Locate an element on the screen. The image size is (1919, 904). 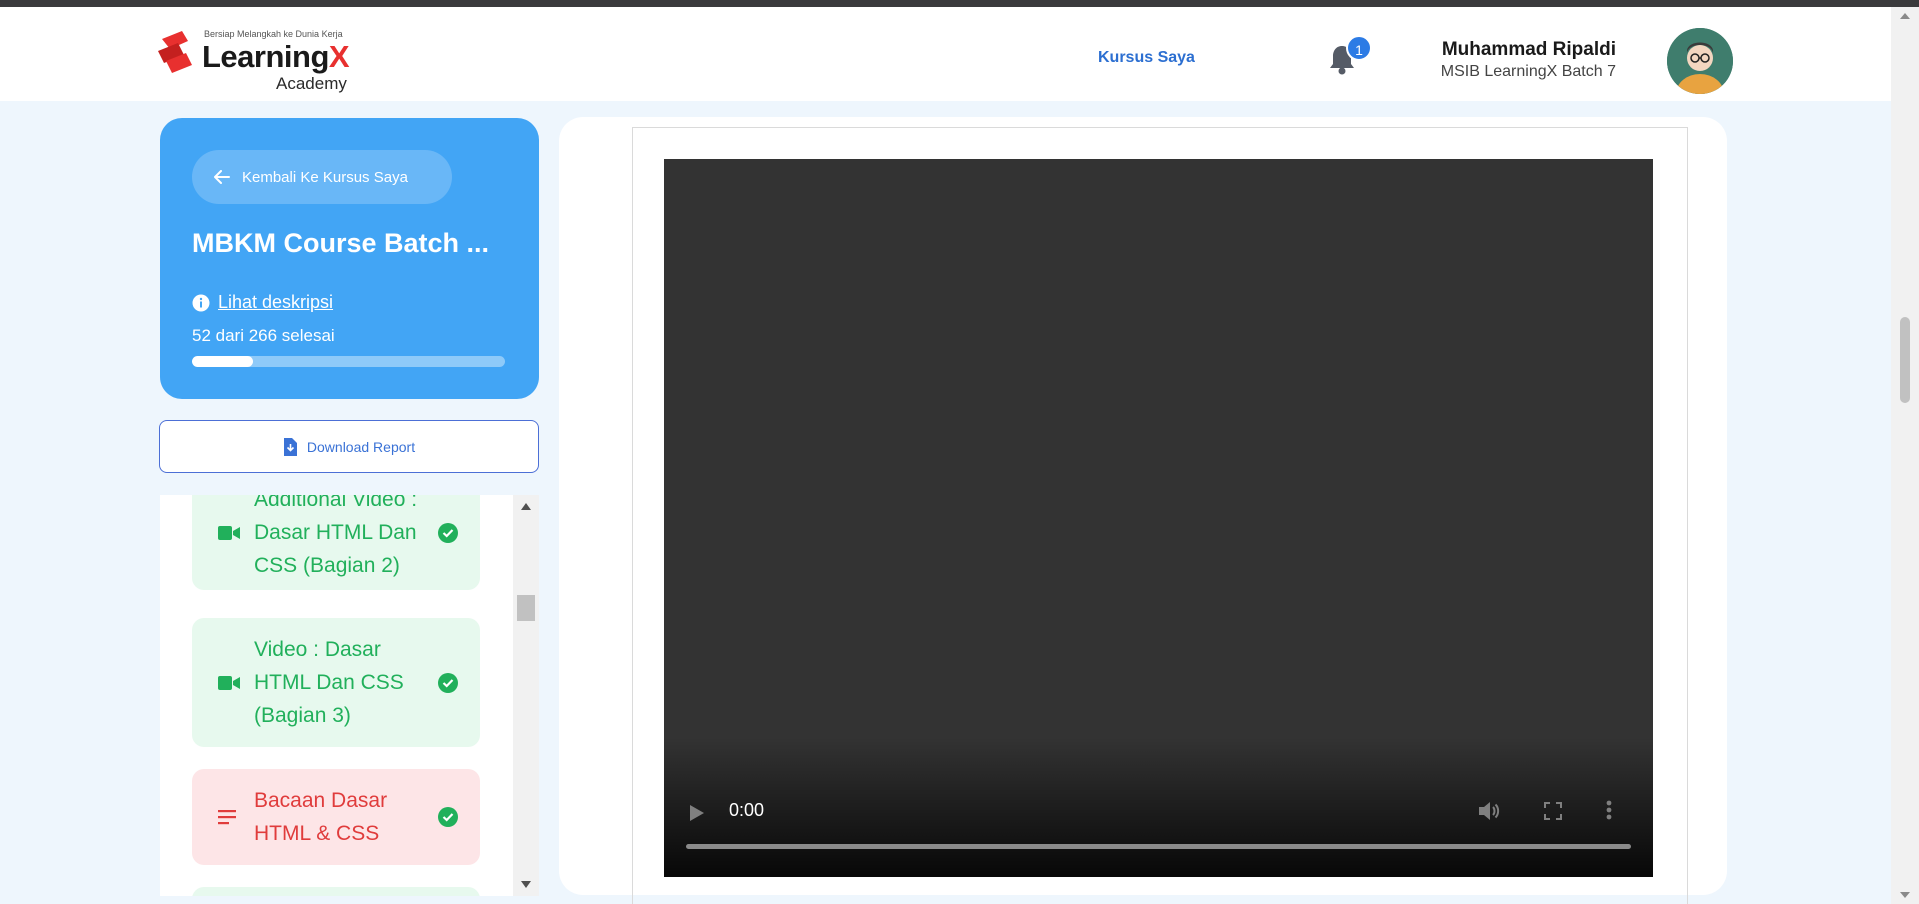
lesson-title: Bacaan Dasar HTML & CSS is located at coordinates (321, 817).